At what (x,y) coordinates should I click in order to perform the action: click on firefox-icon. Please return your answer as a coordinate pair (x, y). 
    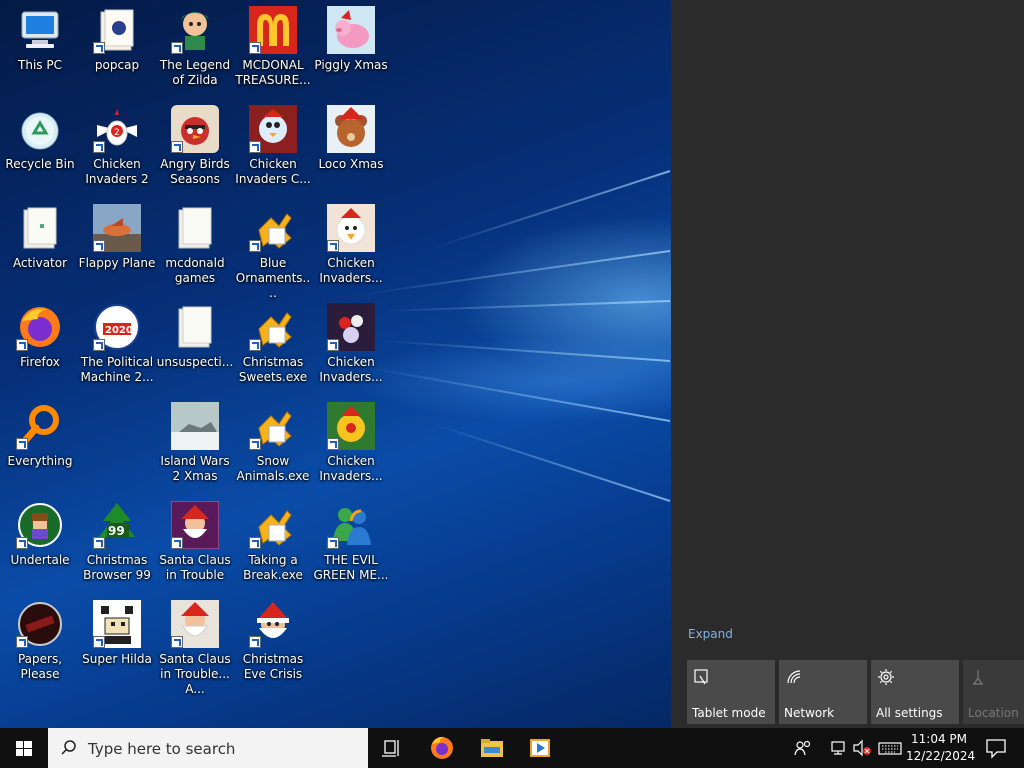
    Looking at the image, I should click on (40, 327).